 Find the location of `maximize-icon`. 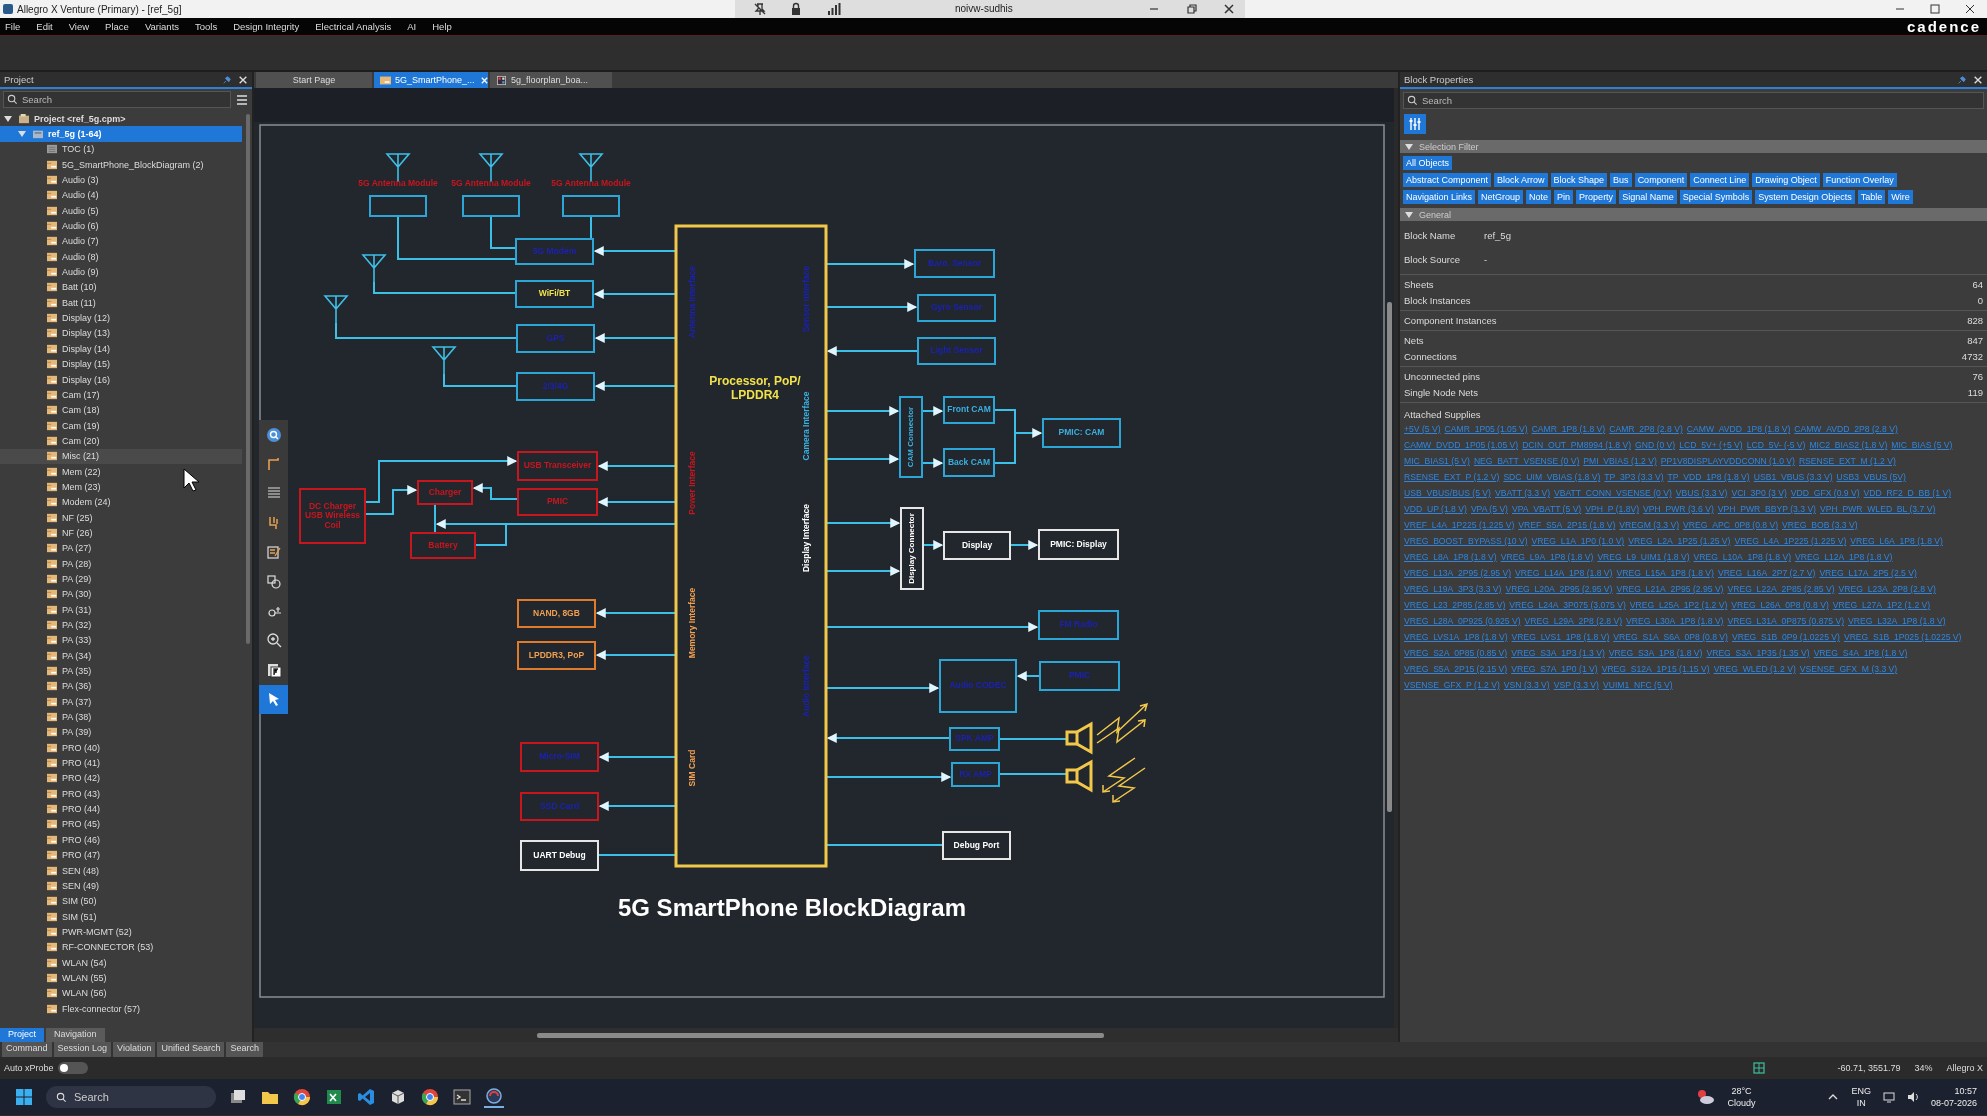

maximize-icon is located at coordinates (1935, 9).